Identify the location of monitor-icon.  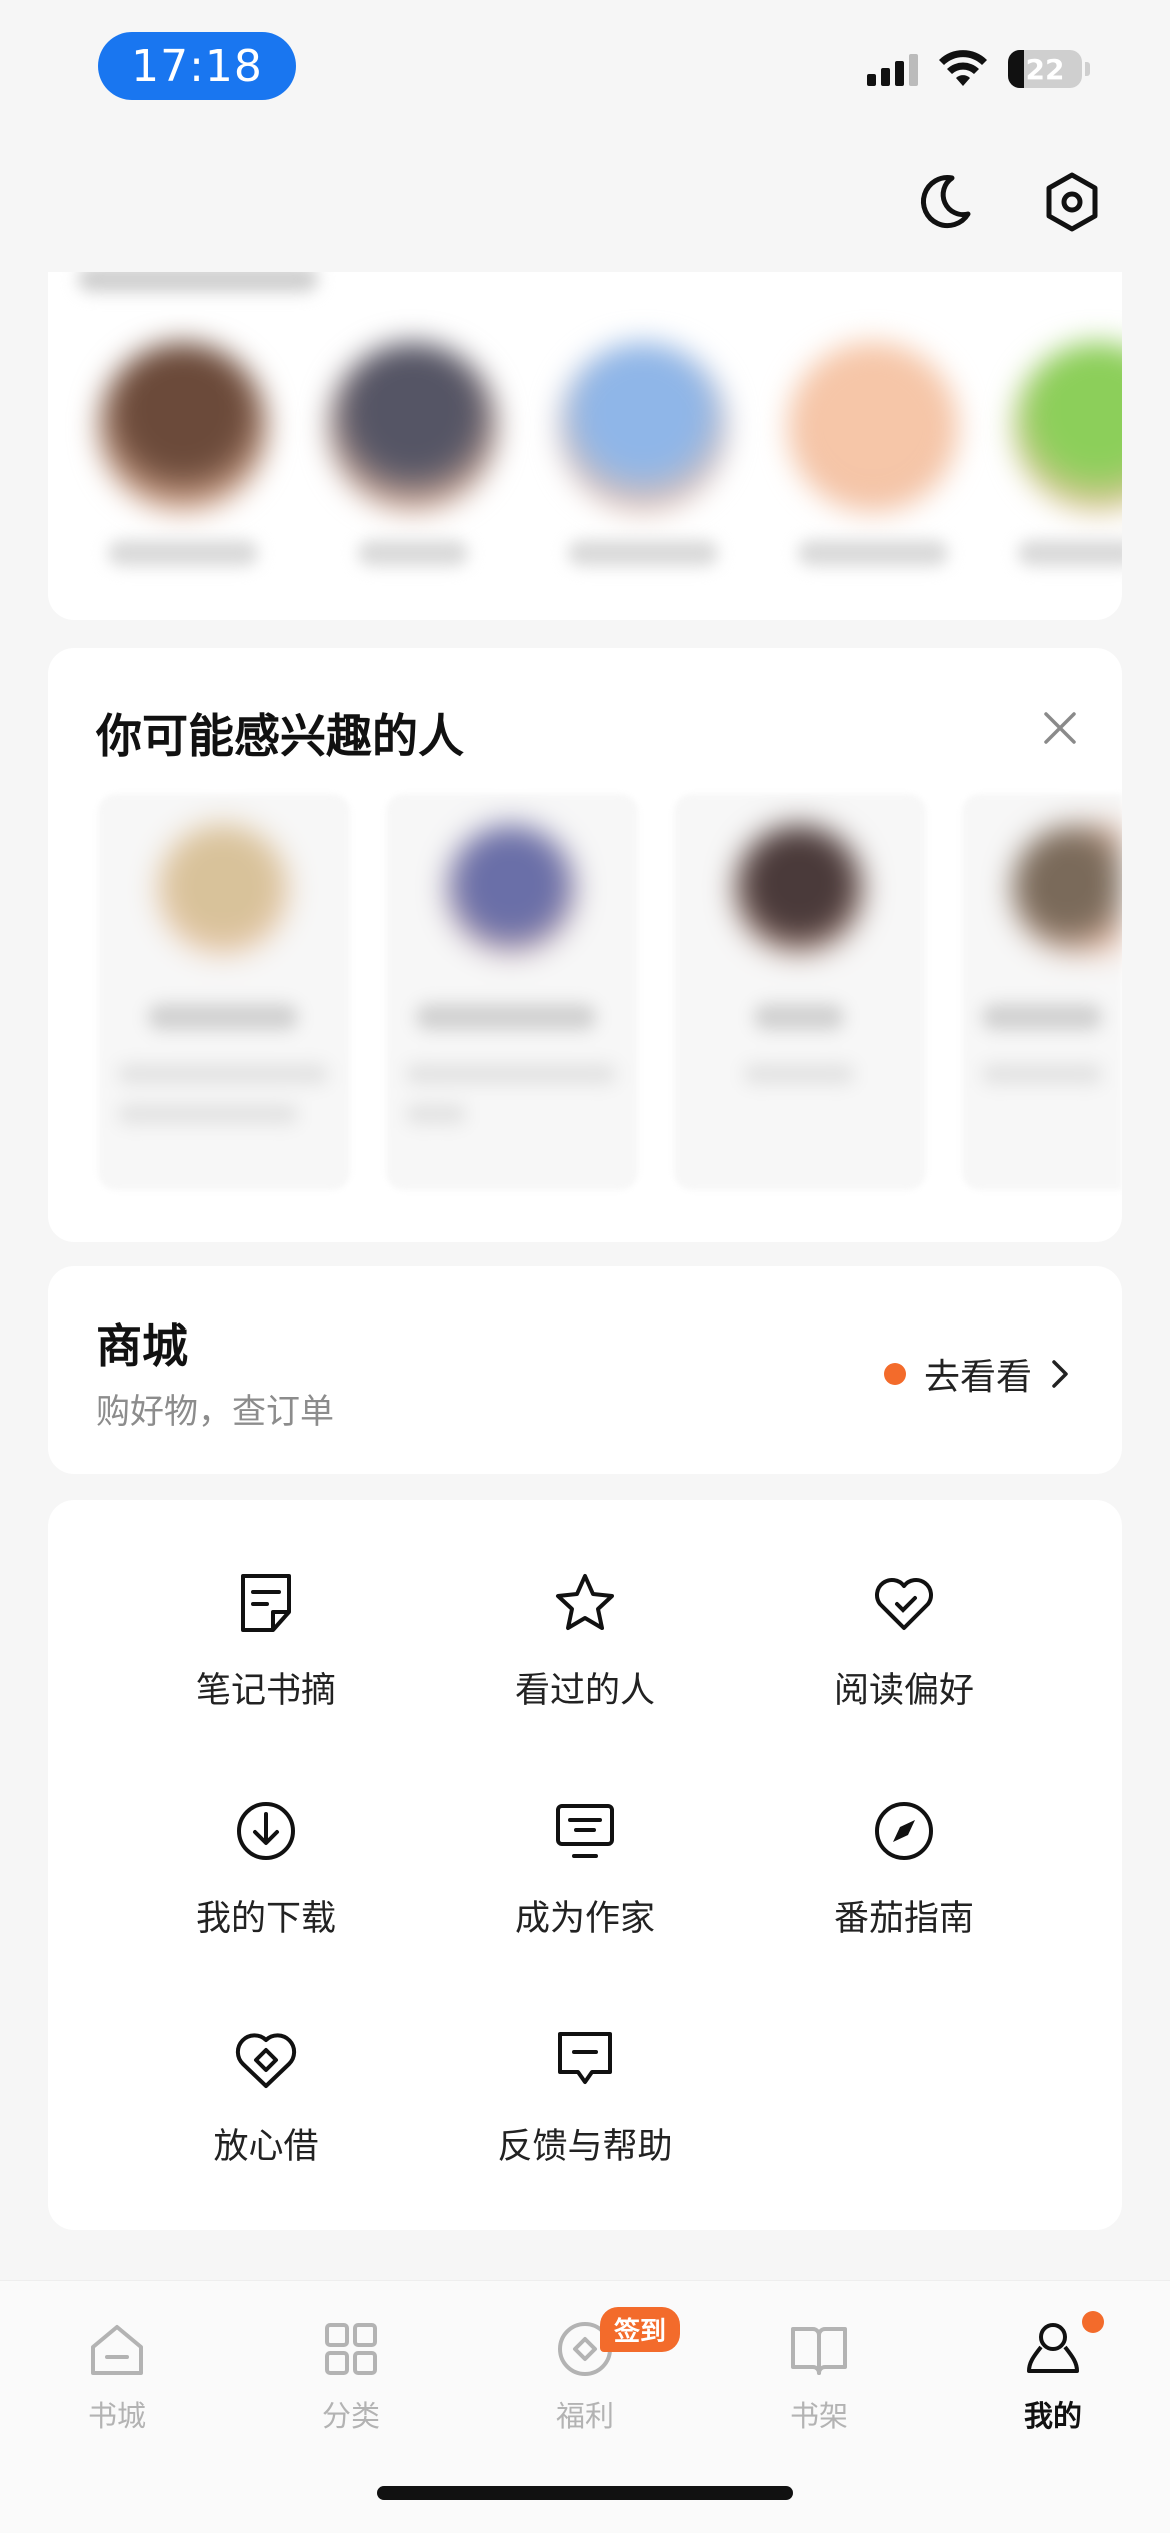
(585, 1831).